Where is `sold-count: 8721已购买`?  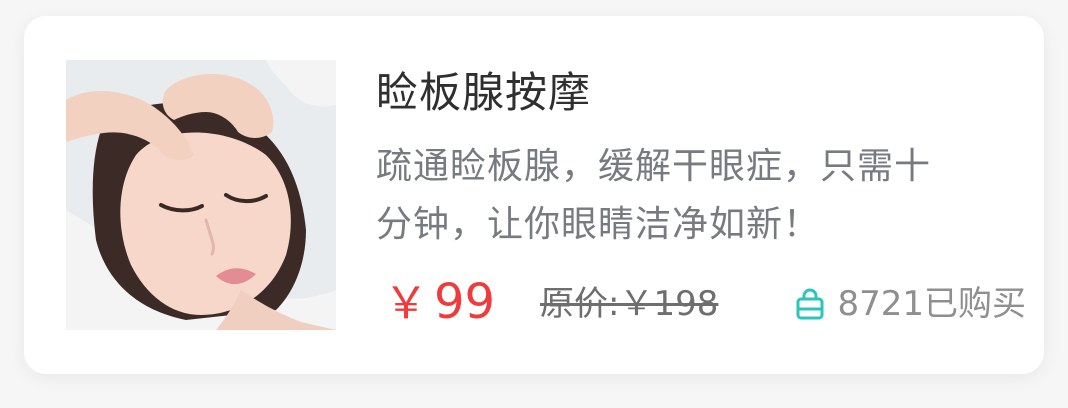 sold-count: 8721已购买 is located at coordinates (931, 304).